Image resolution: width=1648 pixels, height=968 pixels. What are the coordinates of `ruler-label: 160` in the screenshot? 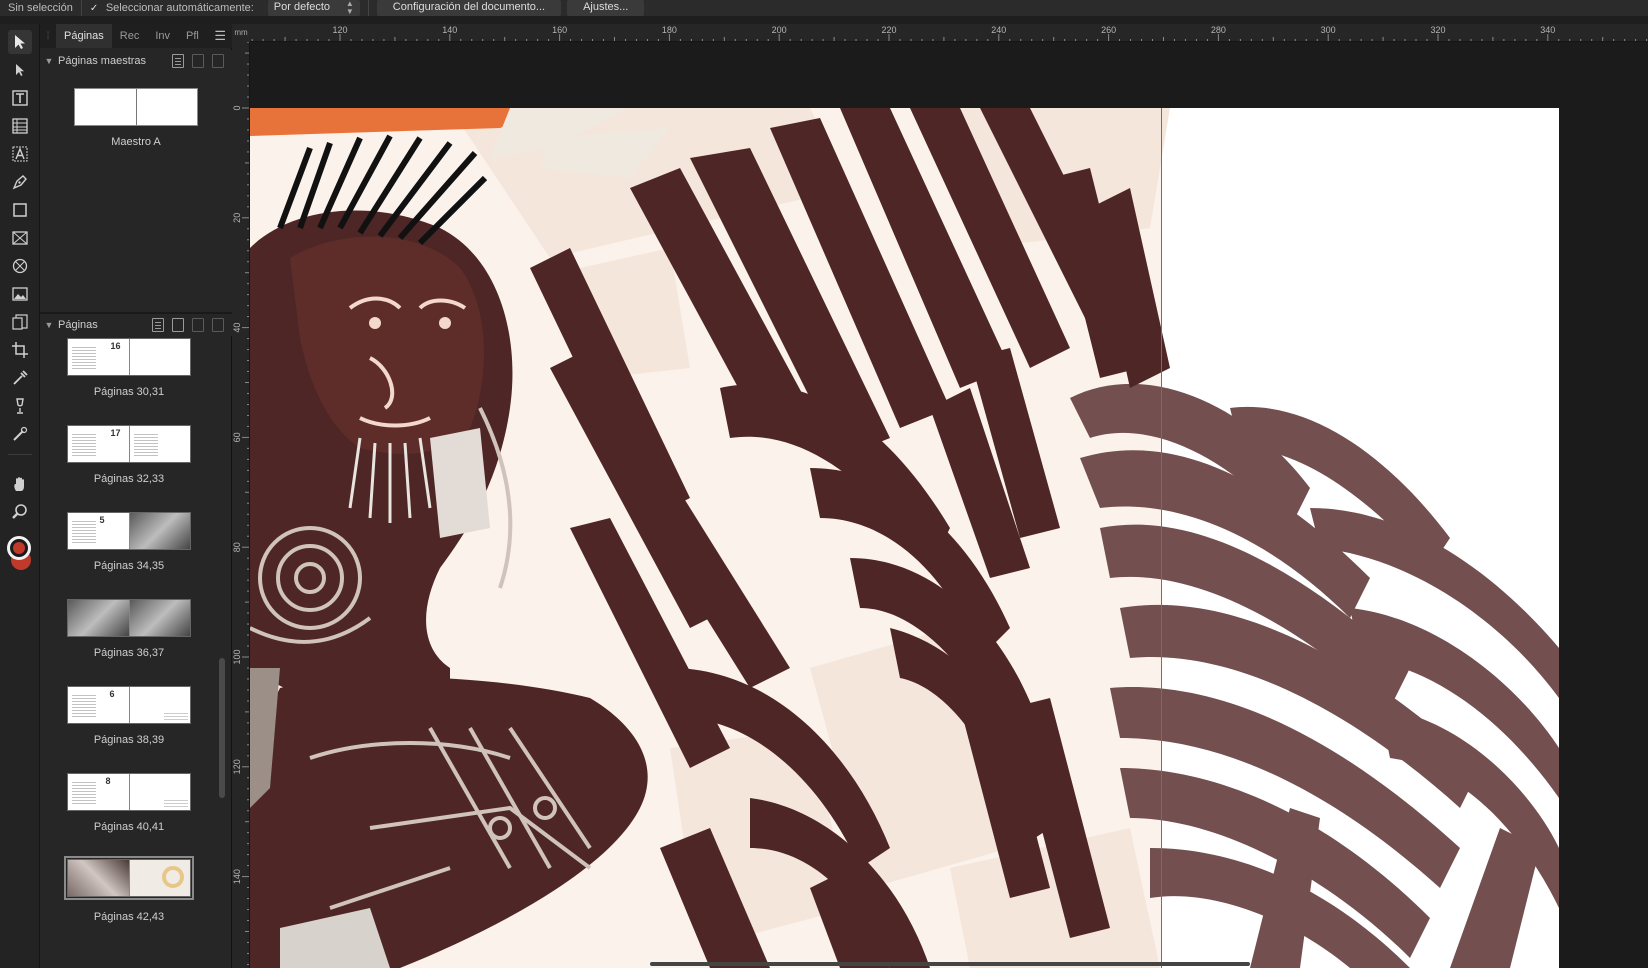 It's located at (559, 30).